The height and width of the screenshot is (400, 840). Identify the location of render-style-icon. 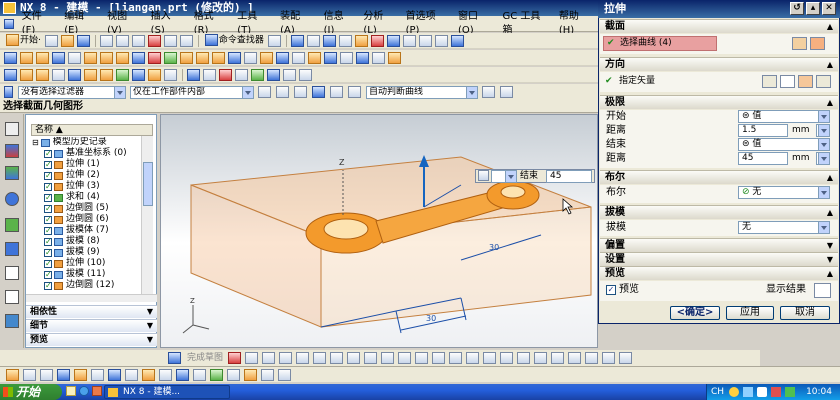
(345, 40).